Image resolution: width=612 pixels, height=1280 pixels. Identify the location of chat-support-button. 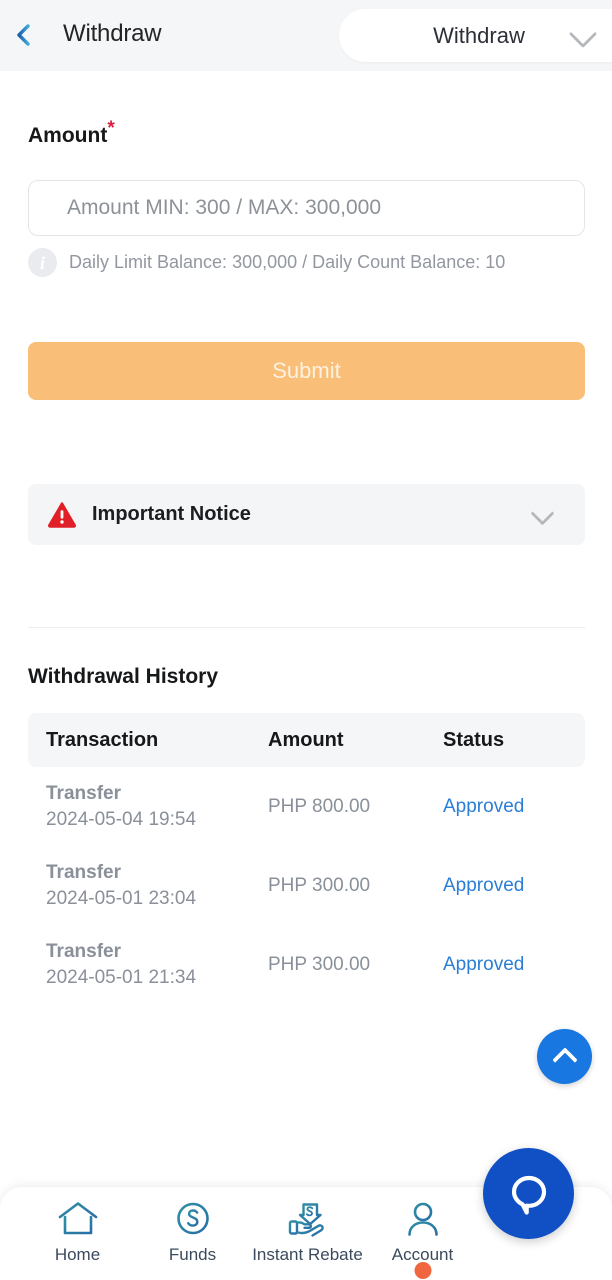
(528, 1193).